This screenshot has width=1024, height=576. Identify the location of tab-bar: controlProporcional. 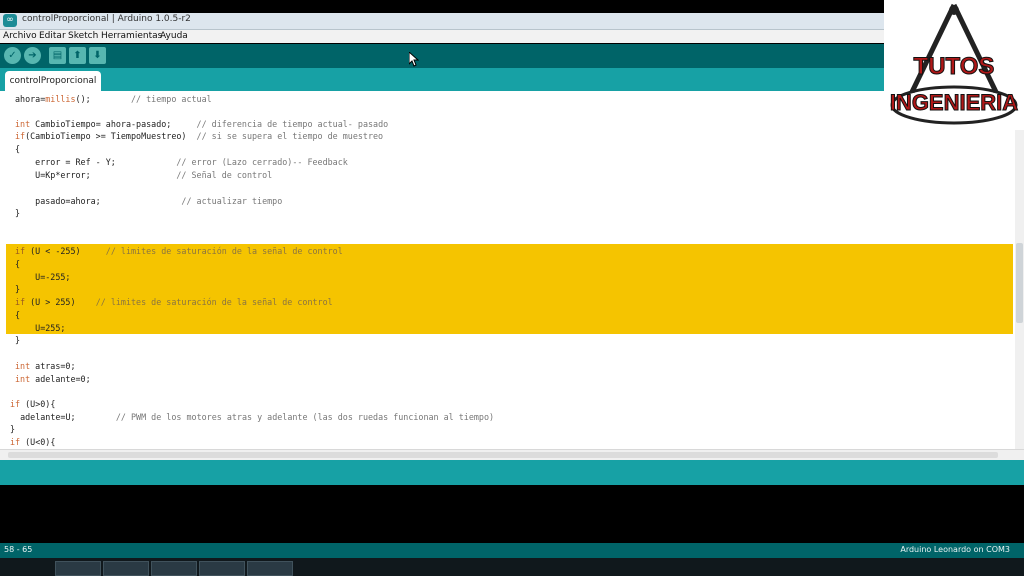
(512, 79).